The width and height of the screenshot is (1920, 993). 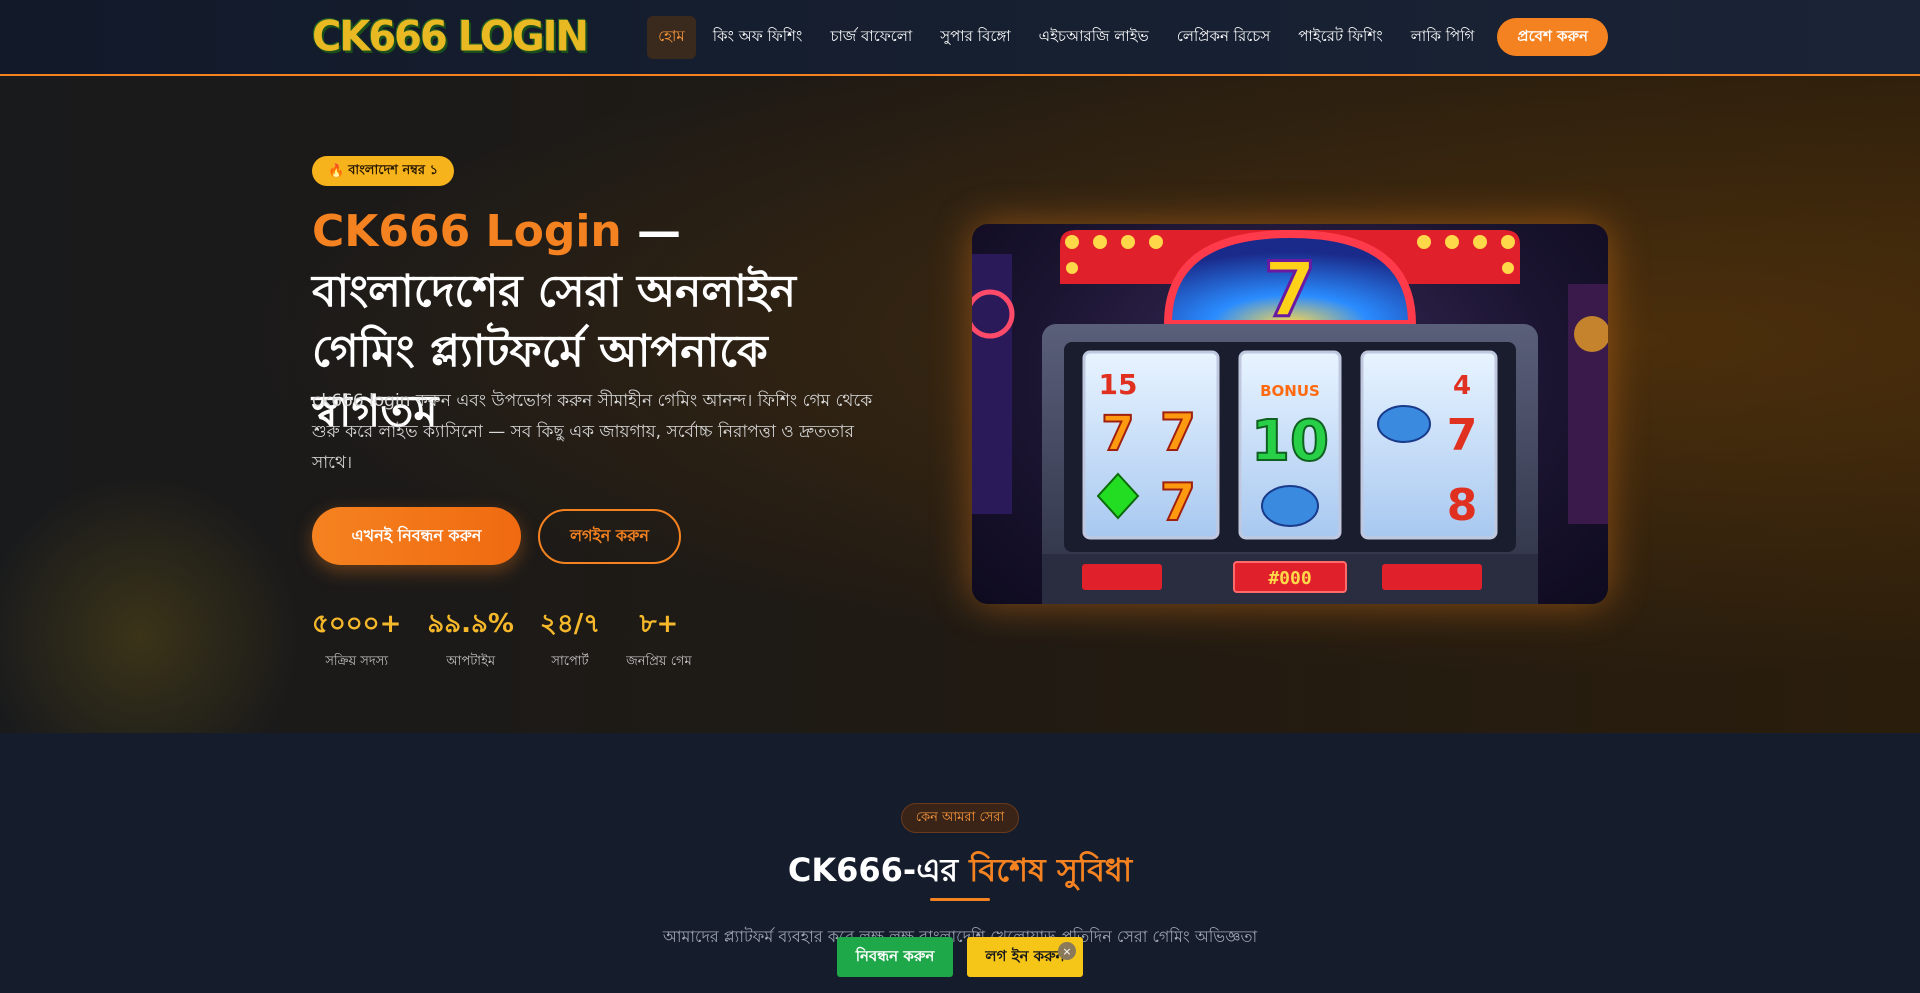 What do you see at coordinates (960, 818) in the screenshot?
I see `features-badge: কেন আমরা সেরা` at bounding box center [960, 818].